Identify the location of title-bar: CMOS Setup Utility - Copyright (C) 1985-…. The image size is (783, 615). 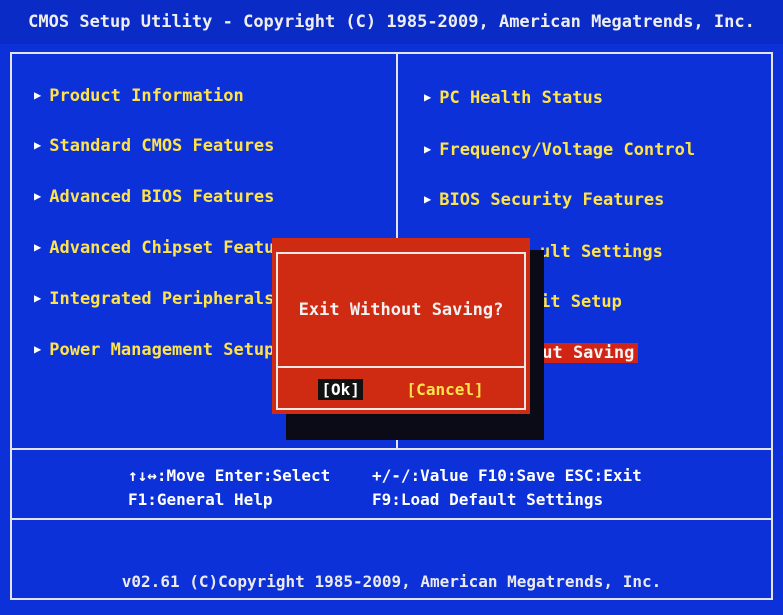
(391, 22).